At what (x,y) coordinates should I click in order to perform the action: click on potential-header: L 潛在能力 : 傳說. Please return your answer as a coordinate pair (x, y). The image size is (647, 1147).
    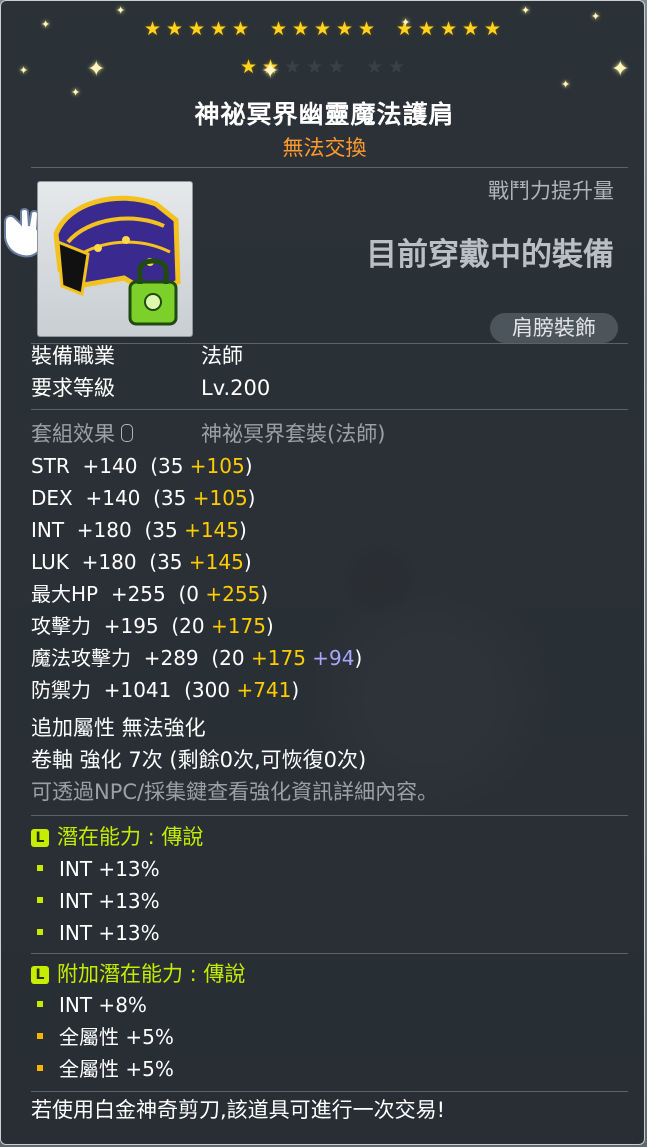
    Looking at the image, I should click on (117, 837).